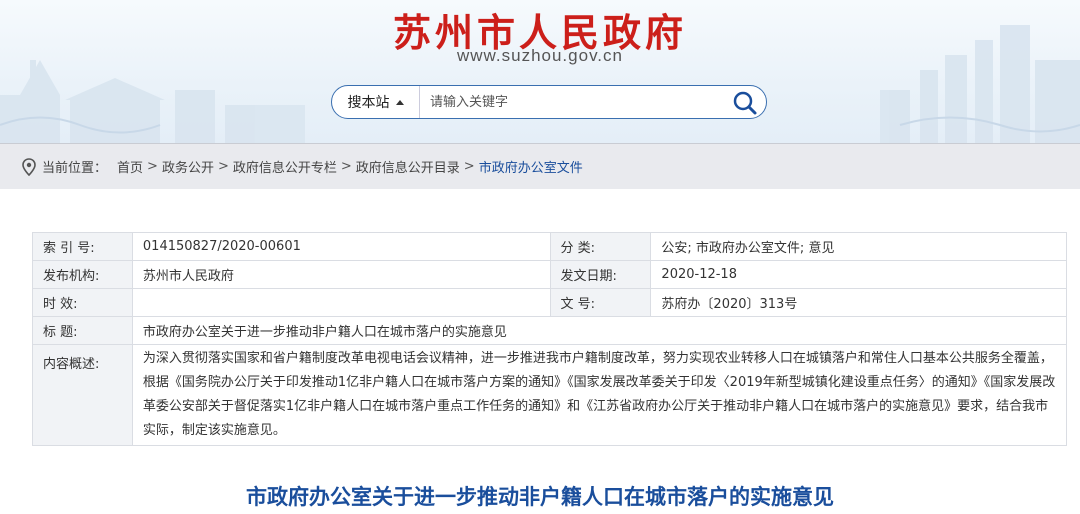  What do you see at coordinates (408, 166) in the screenshot?
I see `breadcrumb-info-catalog: 政府信息公开目录` at bounding box center [408, 166].